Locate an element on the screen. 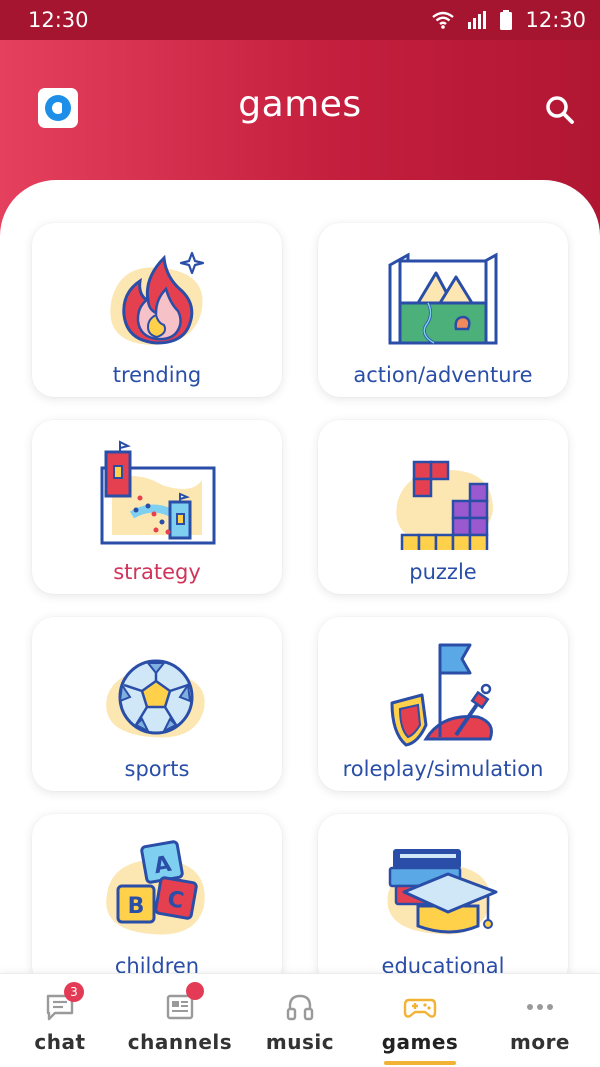 The width and height of the screenshot is (600, 1067). abc-blocks-icon: A B C is located at coordinates (155, 887).